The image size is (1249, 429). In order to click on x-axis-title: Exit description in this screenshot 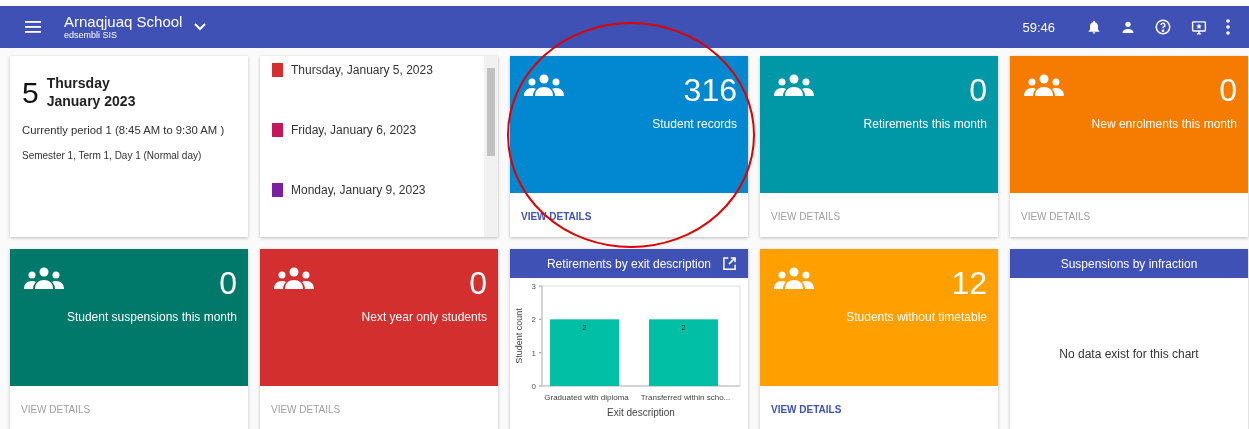, I will do `click(641, 412)`.